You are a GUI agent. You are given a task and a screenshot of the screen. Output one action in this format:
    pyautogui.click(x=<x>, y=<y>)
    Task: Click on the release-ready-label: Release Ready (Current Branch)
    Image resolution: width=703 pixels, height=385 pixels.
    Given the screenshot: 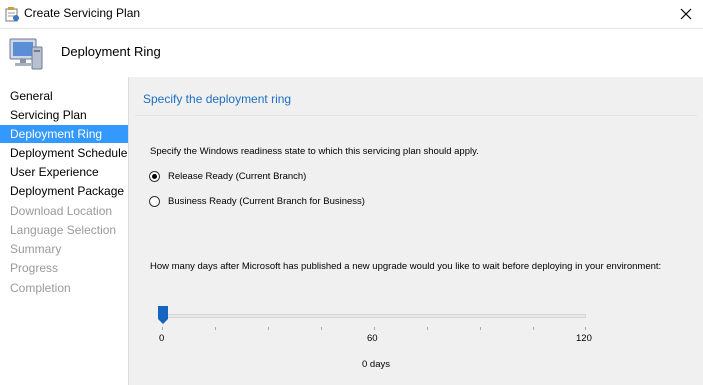 What is the action you would take?
    pyautogui.click(x=237, y=176)
    